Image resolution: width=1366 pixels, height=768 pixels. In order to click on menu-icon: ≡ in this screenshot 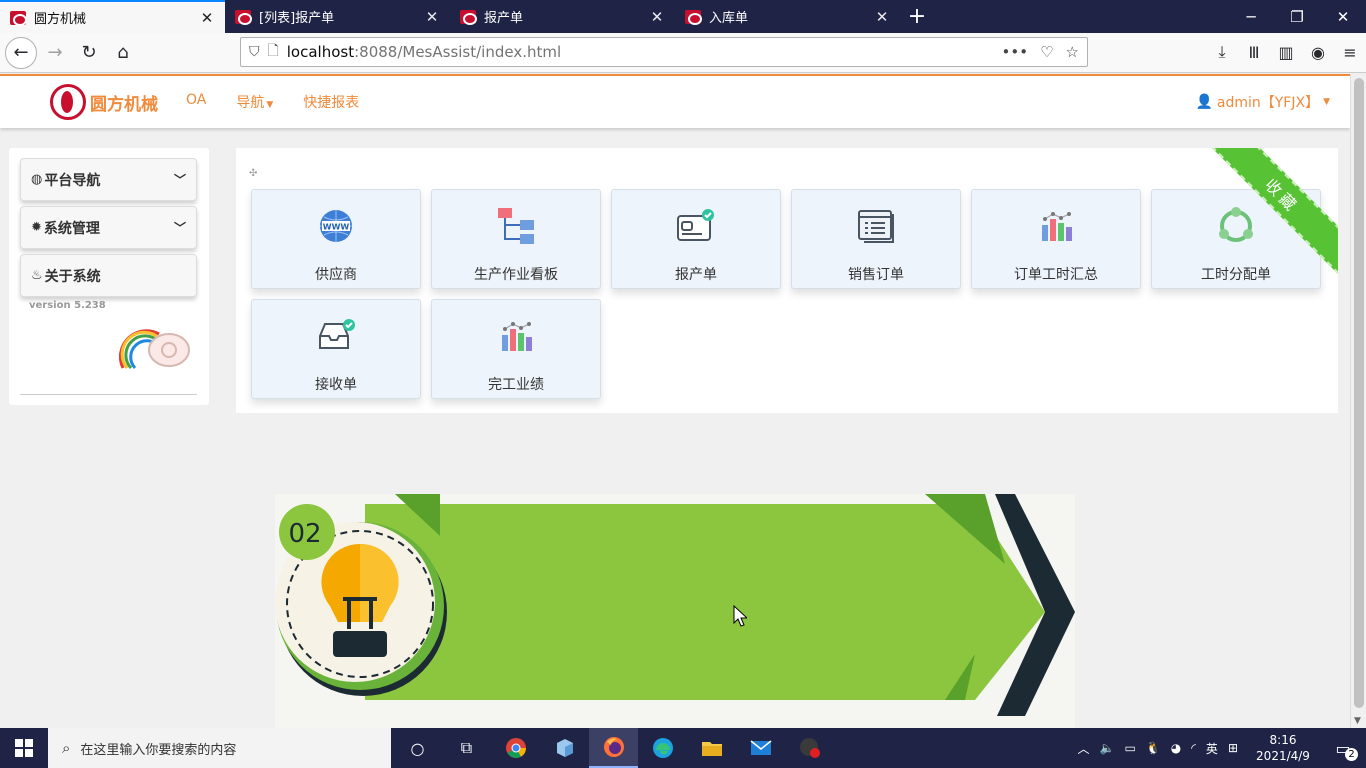, I will do `click(1350, 52)`.